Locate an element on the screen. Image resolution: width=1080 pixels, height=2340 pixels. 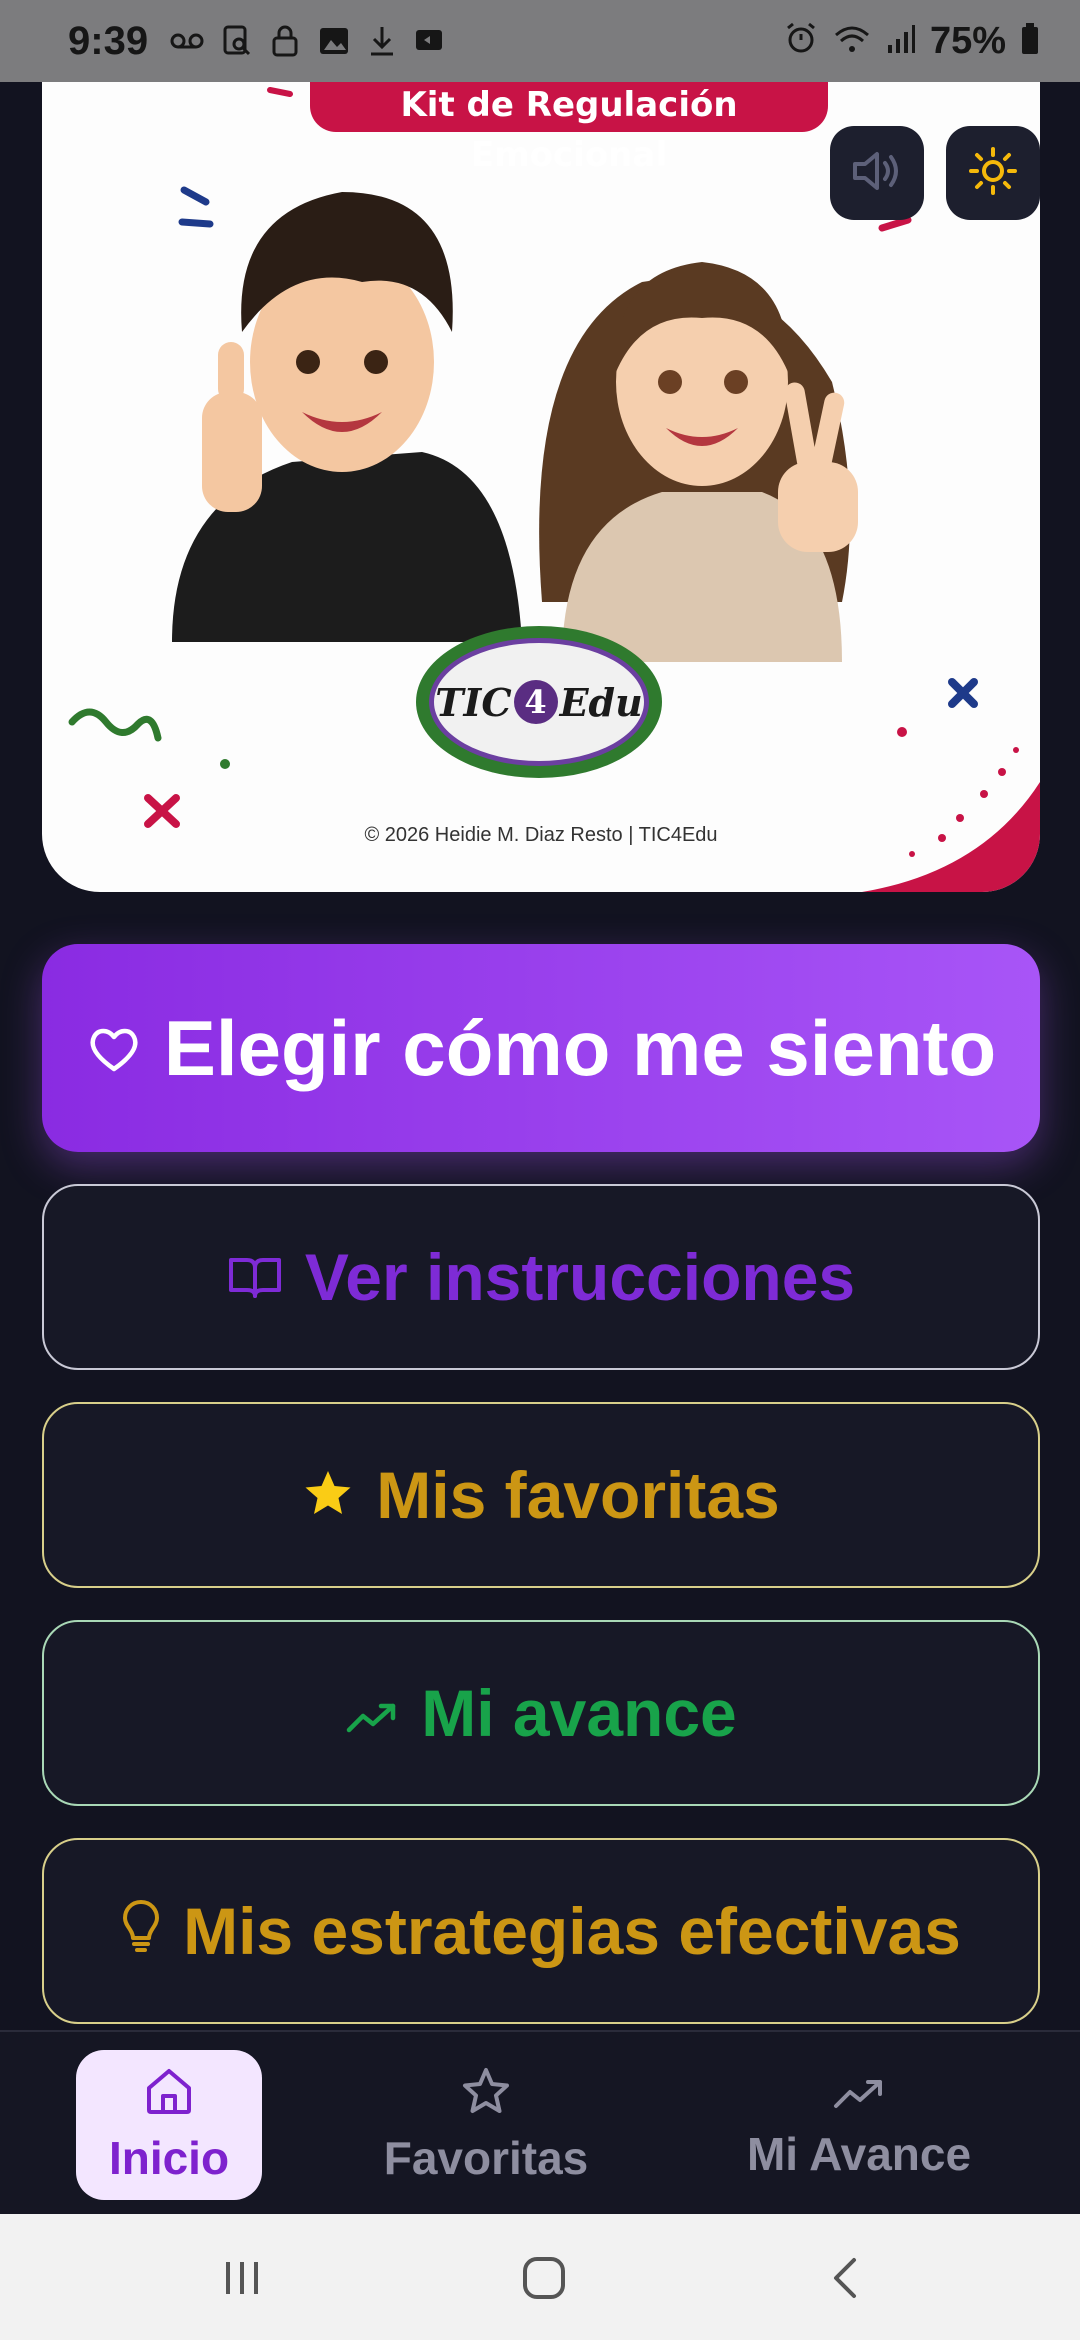
message-icon is located at coordinates (431, 41).